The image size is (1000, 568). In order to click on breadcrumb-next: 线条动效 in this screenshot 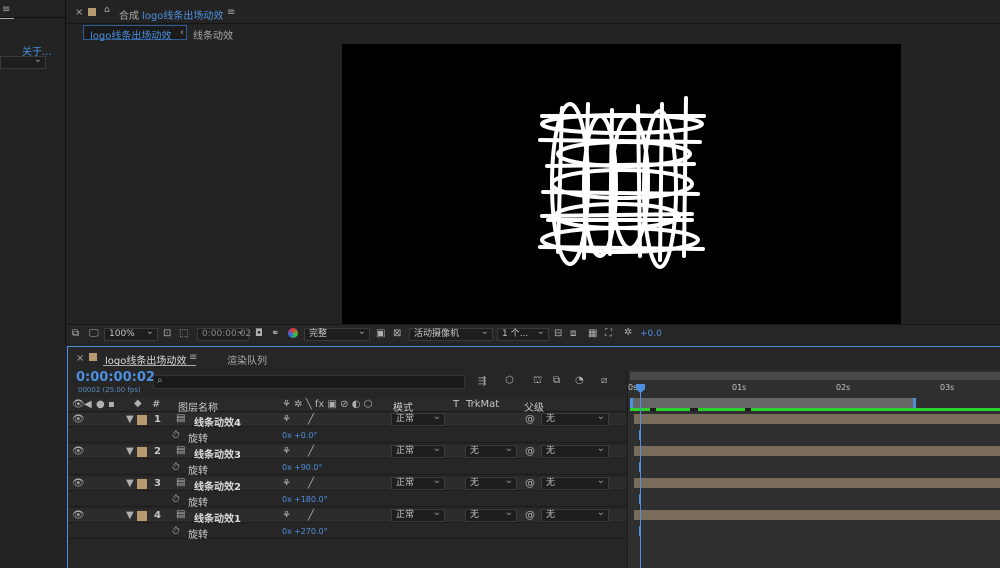, I will do `click(213, 34)`.